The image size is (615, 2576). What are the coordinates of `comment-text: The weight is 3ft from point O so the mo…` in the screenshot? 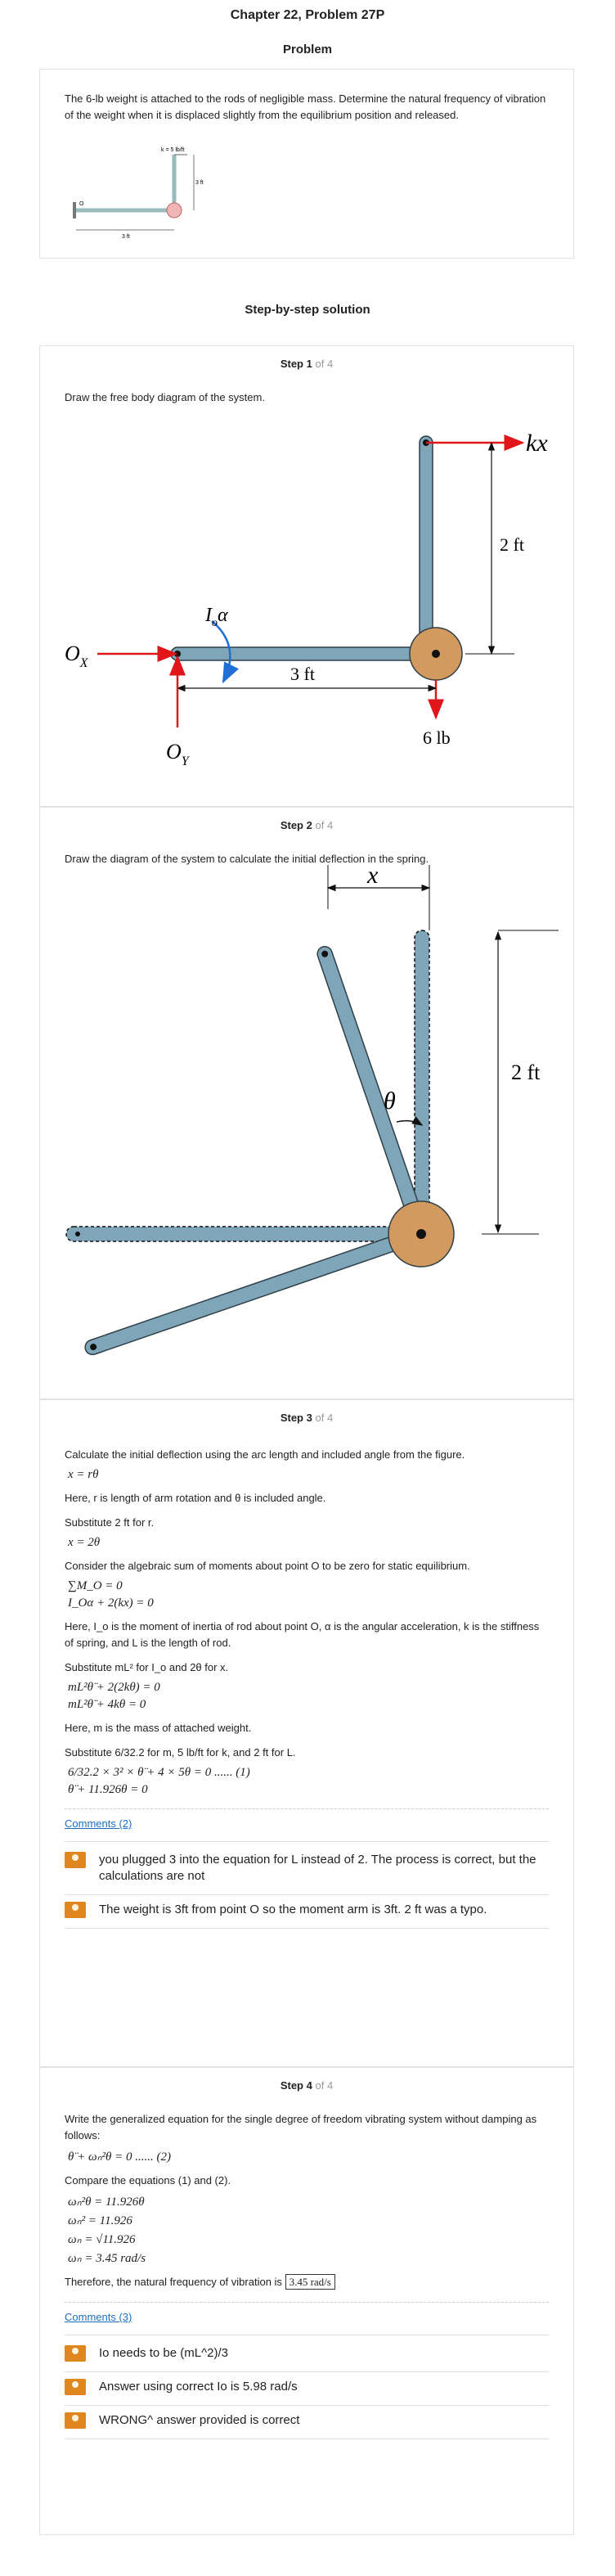 It's located at (293, 1909).